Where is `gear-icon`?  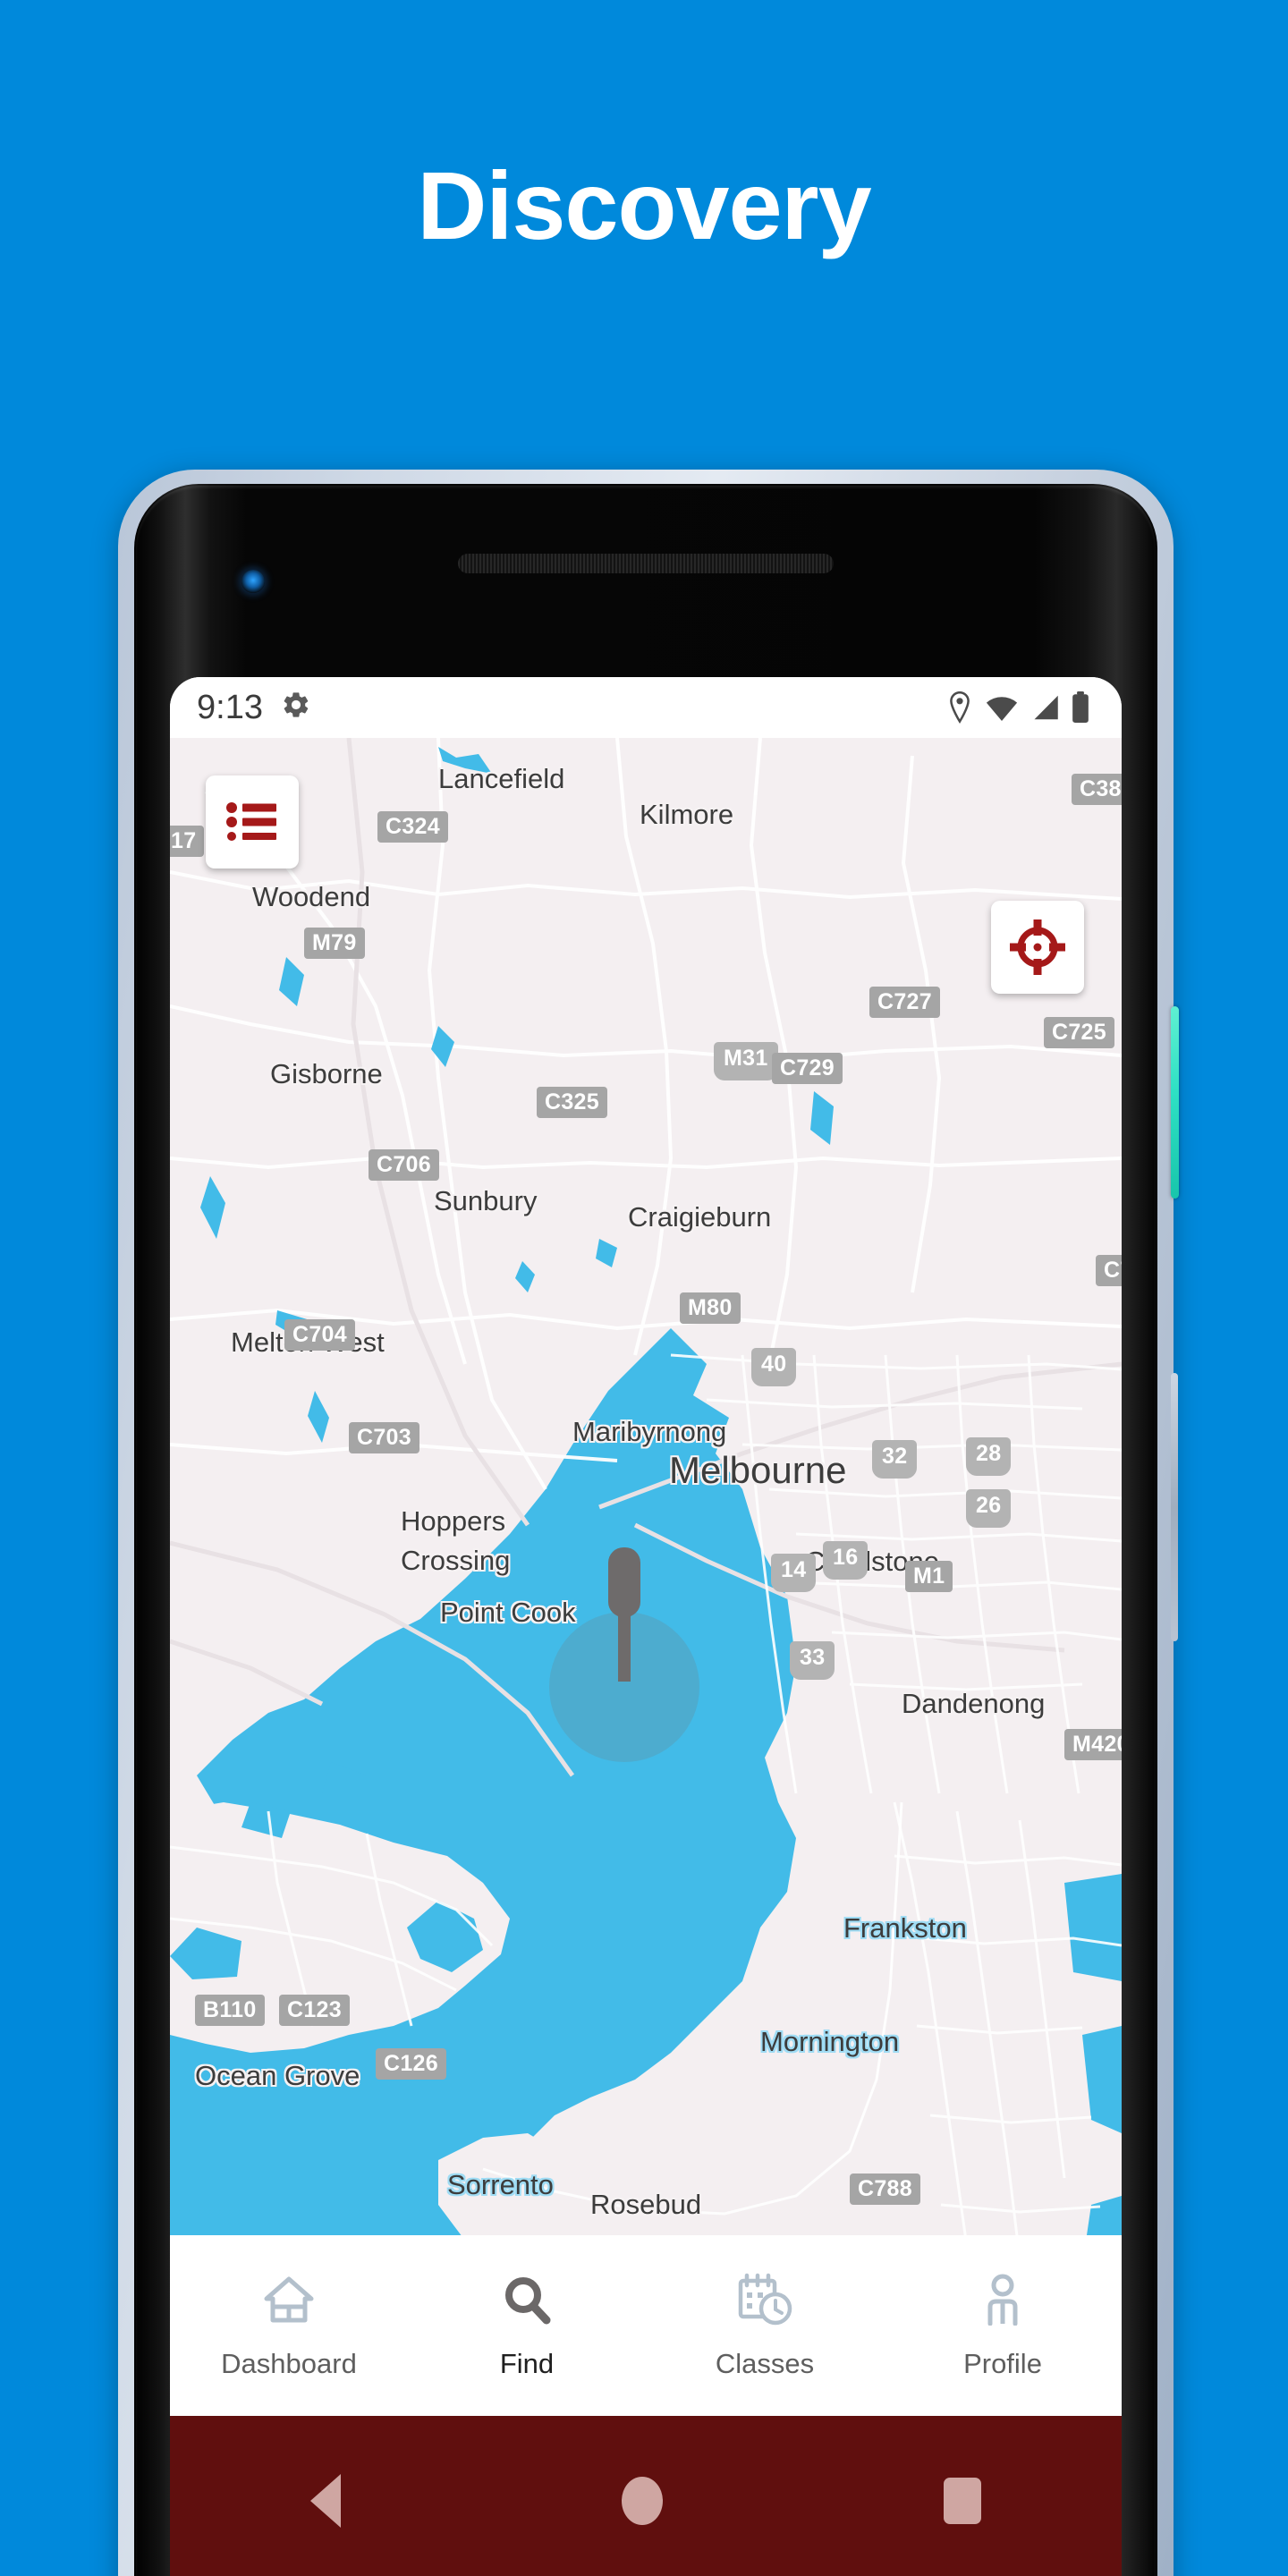 gear-icon is located at coordinates (296, 707).